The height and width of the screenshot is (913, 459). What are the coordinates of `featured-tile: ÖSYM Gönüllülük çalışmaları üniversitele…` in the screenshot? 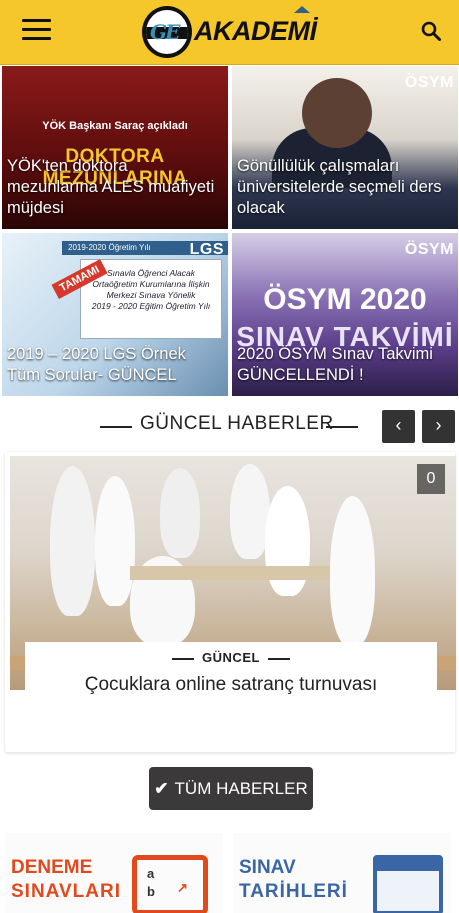 It's located at (345, 147).